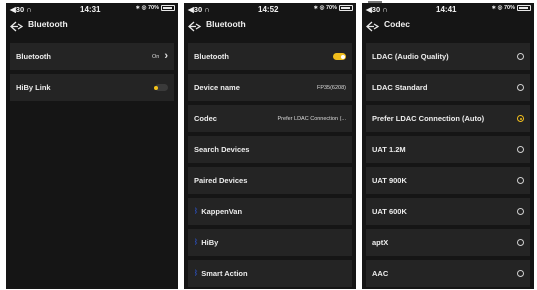 The width and height of the screenshot is (537, 290). I want to click on codec-option: LDAC Standard, so click(448, 87).